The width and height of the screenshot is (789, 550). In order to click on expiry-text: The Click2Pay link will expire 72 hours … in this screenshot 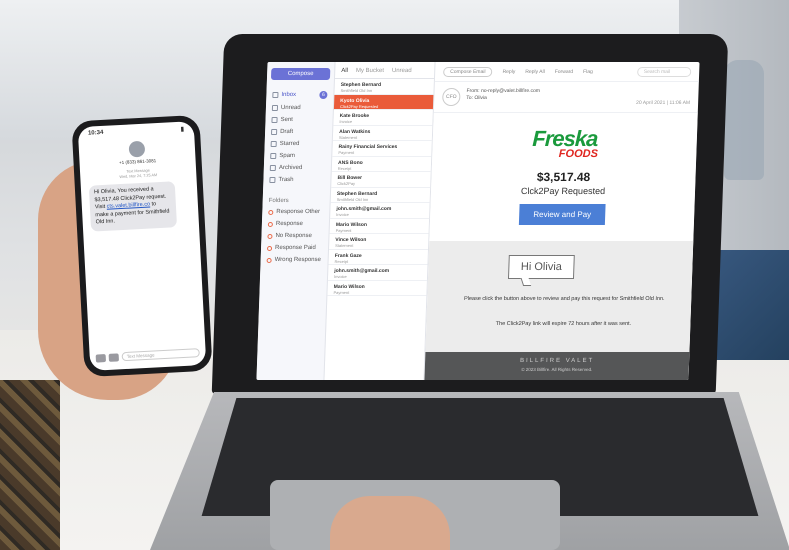, I will do `click(563, 324)`.